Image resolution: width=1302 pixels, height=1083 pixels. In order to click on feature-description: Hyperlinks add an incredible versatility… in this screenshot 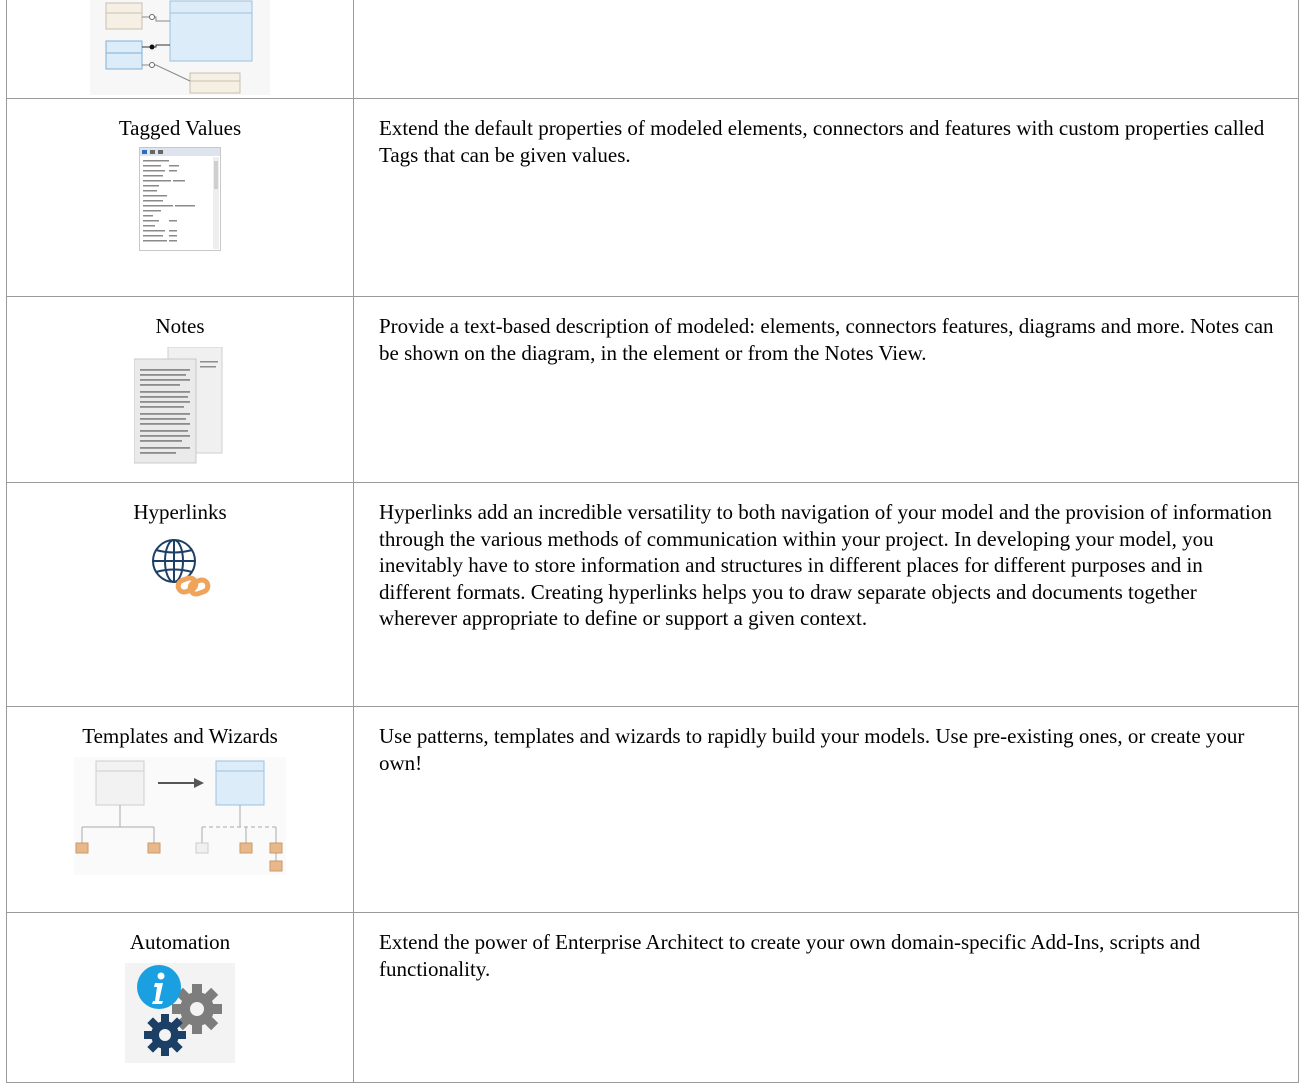, I will do `click(825, 565)`.